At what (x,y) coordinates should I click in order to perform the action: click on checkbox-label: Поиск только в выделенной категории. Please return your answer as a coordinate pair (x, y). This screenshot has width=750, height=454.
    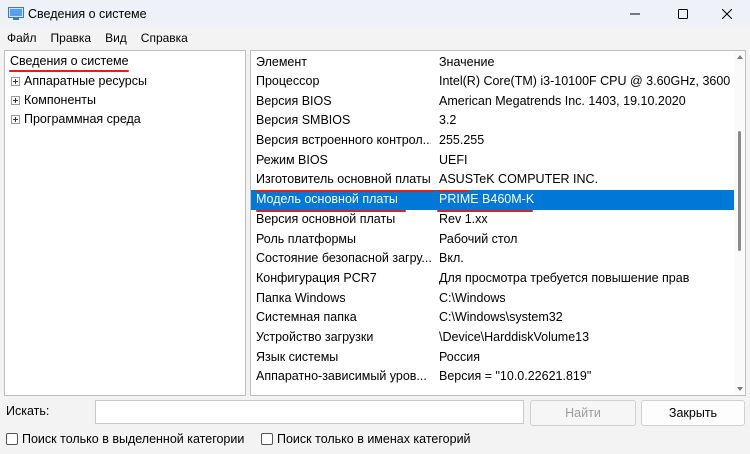
    Looking at the image, I should click on (133, 439).